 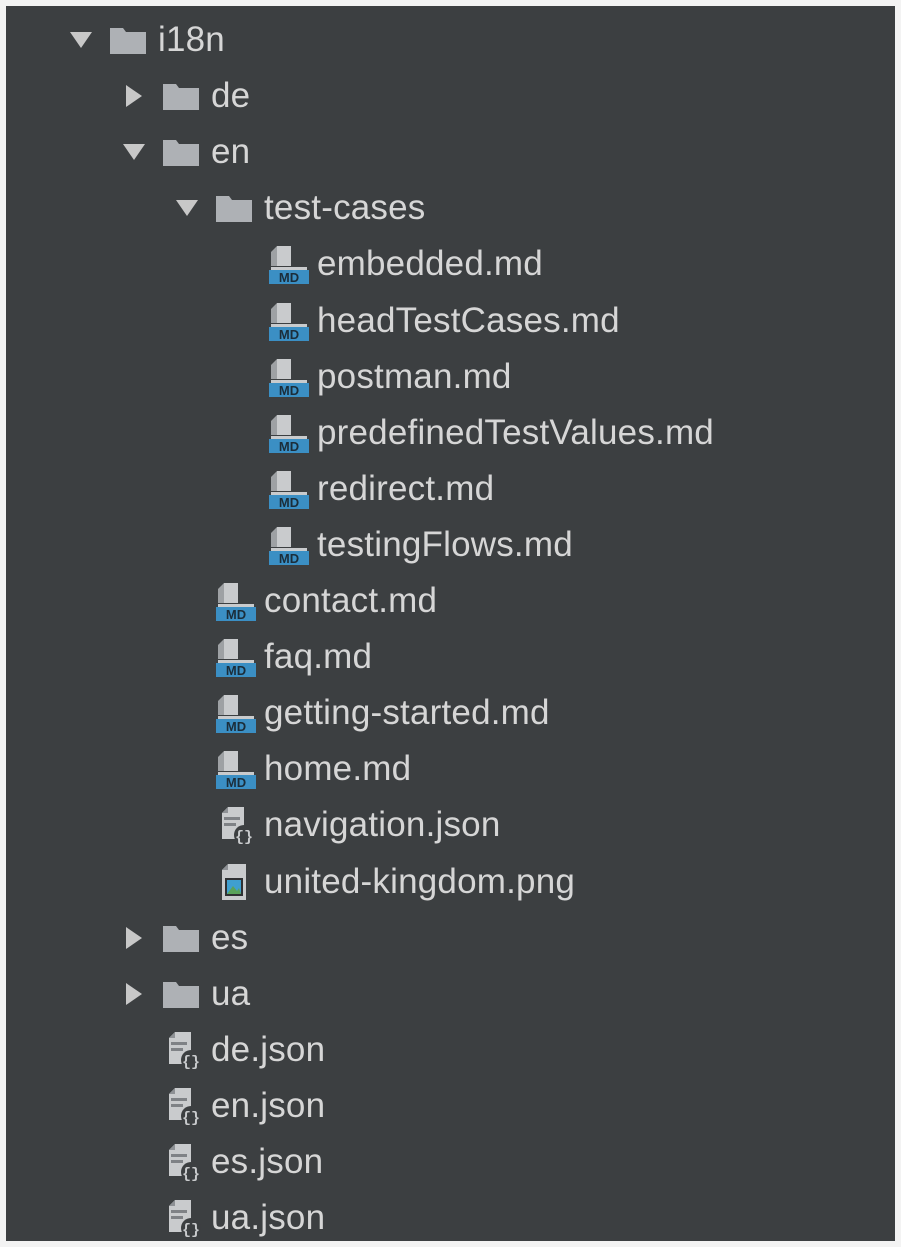 I want to click on tree-item-test-cases: test-cases, so click(x=450, y=208).